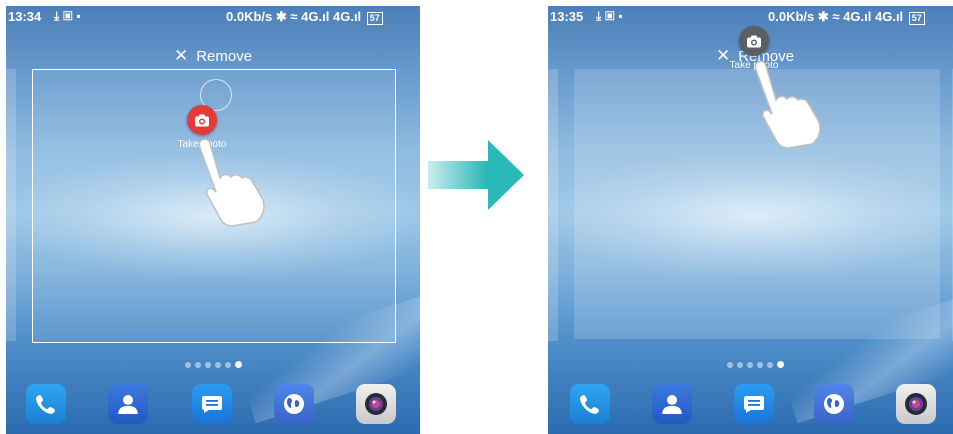  What do you see at coordinates (25, 16) in the screenshot?
I see `status-time: 13:34` at bounding box center [25, 16].